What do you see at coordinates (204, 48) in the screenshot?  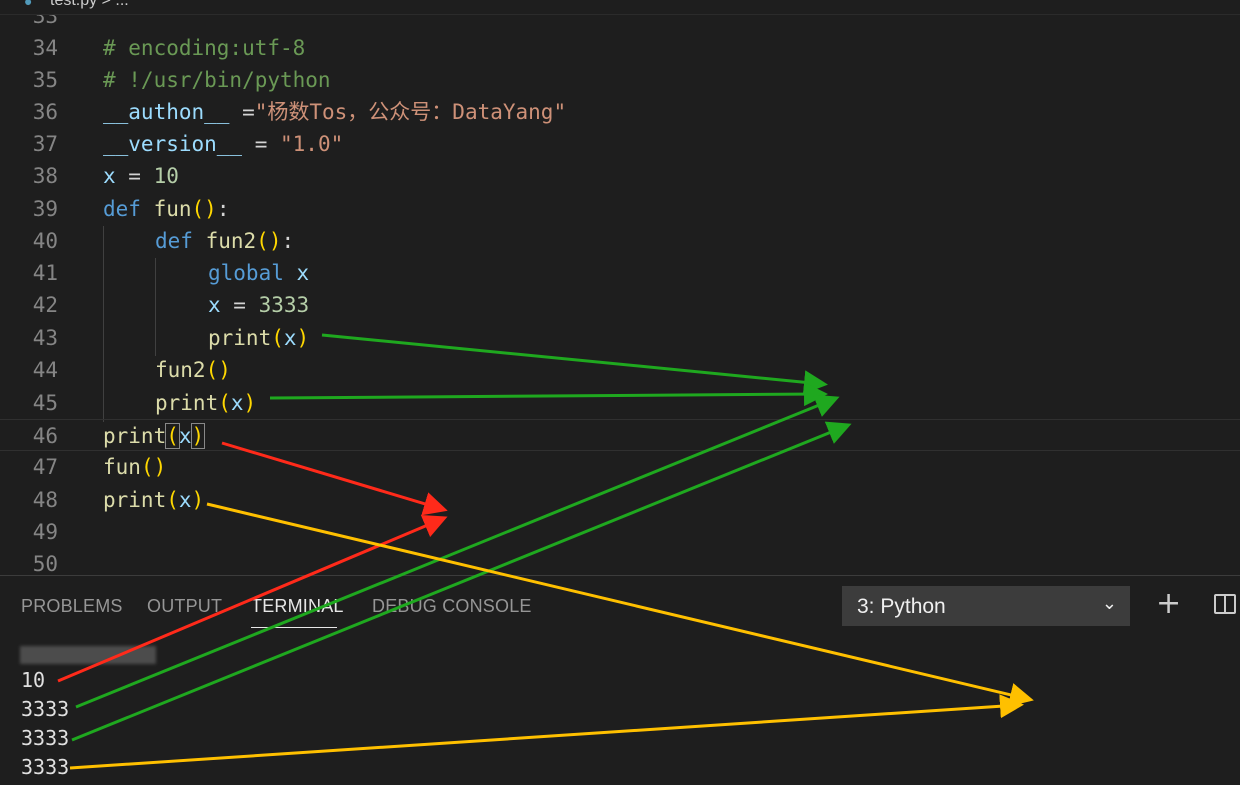 I see `comment-token: # encoding:utf-8` at bounding box center [204, 48].